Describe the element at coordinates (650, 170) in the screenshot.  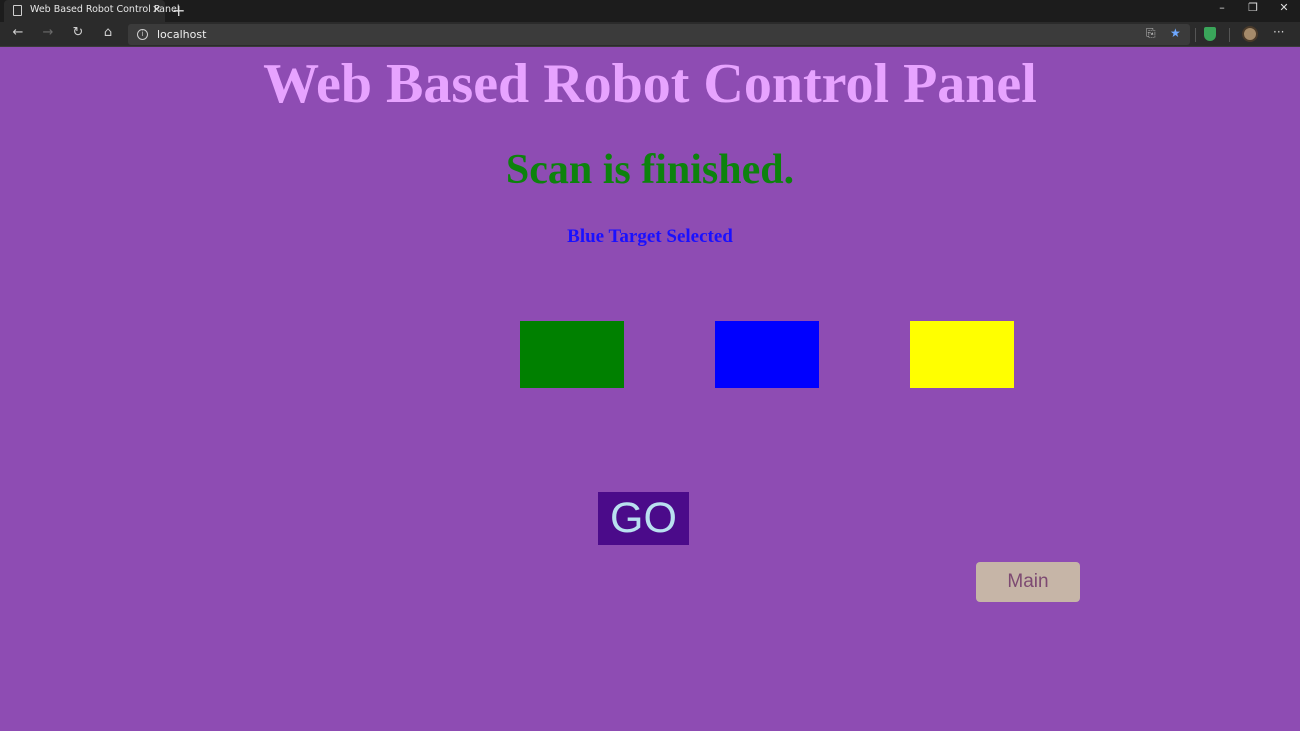
I see `scan-status: Scan is finished.` at that location.